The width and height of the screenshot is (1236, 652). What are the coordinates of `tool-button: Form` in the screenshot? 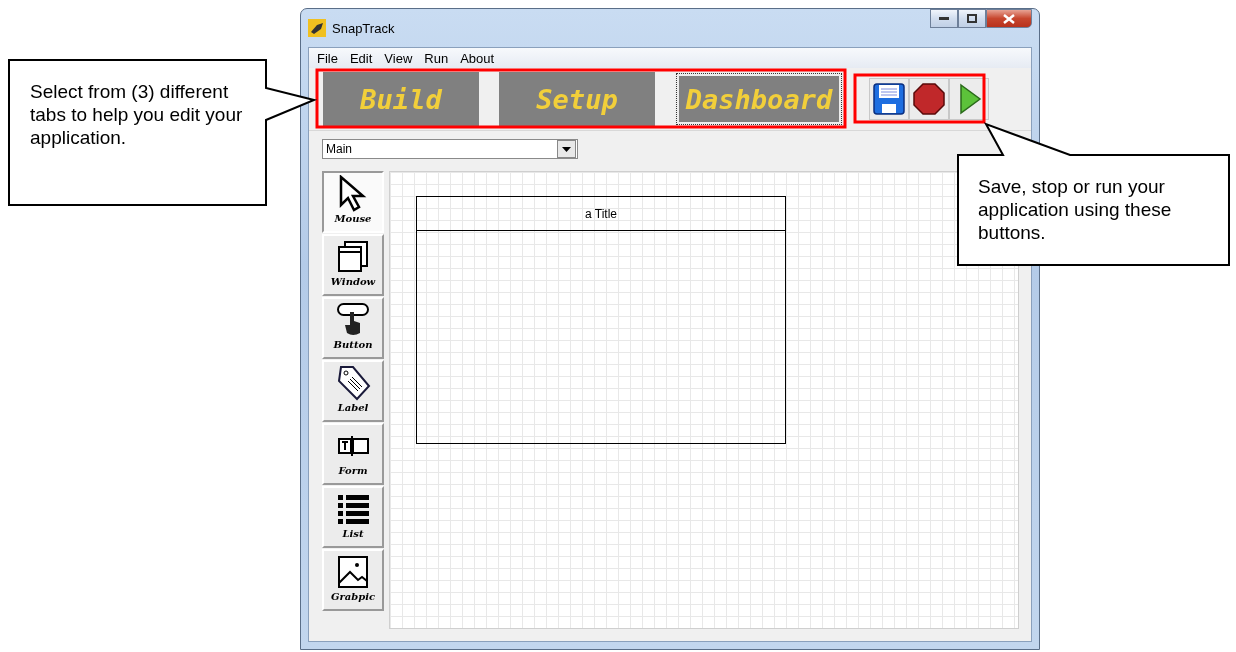 It's located at (353, 454).